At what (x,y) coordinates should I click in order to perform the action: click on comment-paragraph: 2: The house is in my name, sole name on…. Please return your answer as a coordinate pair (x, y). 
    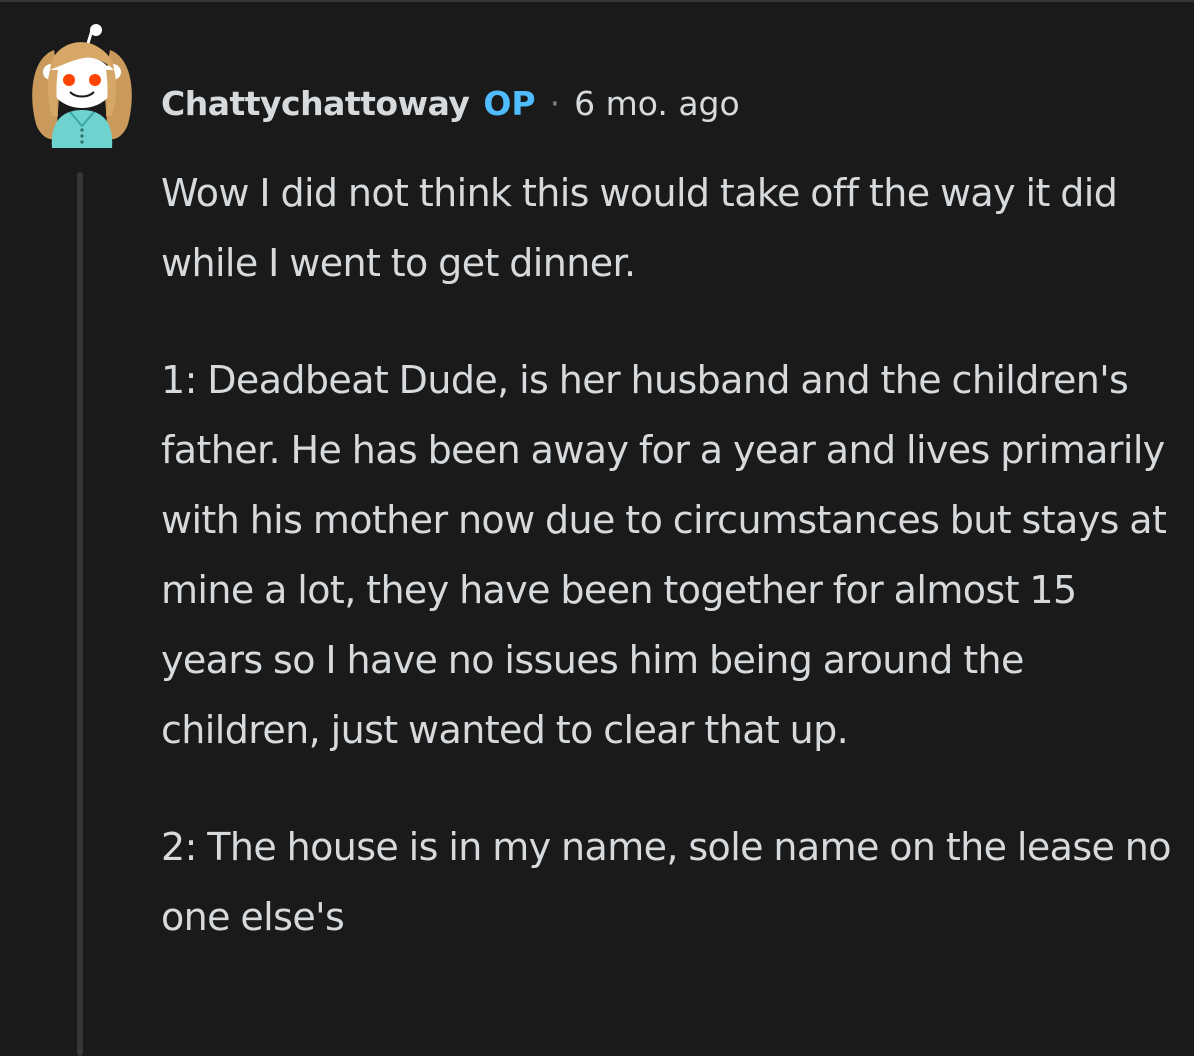
    Looking at the image, I should click on (666, 882).